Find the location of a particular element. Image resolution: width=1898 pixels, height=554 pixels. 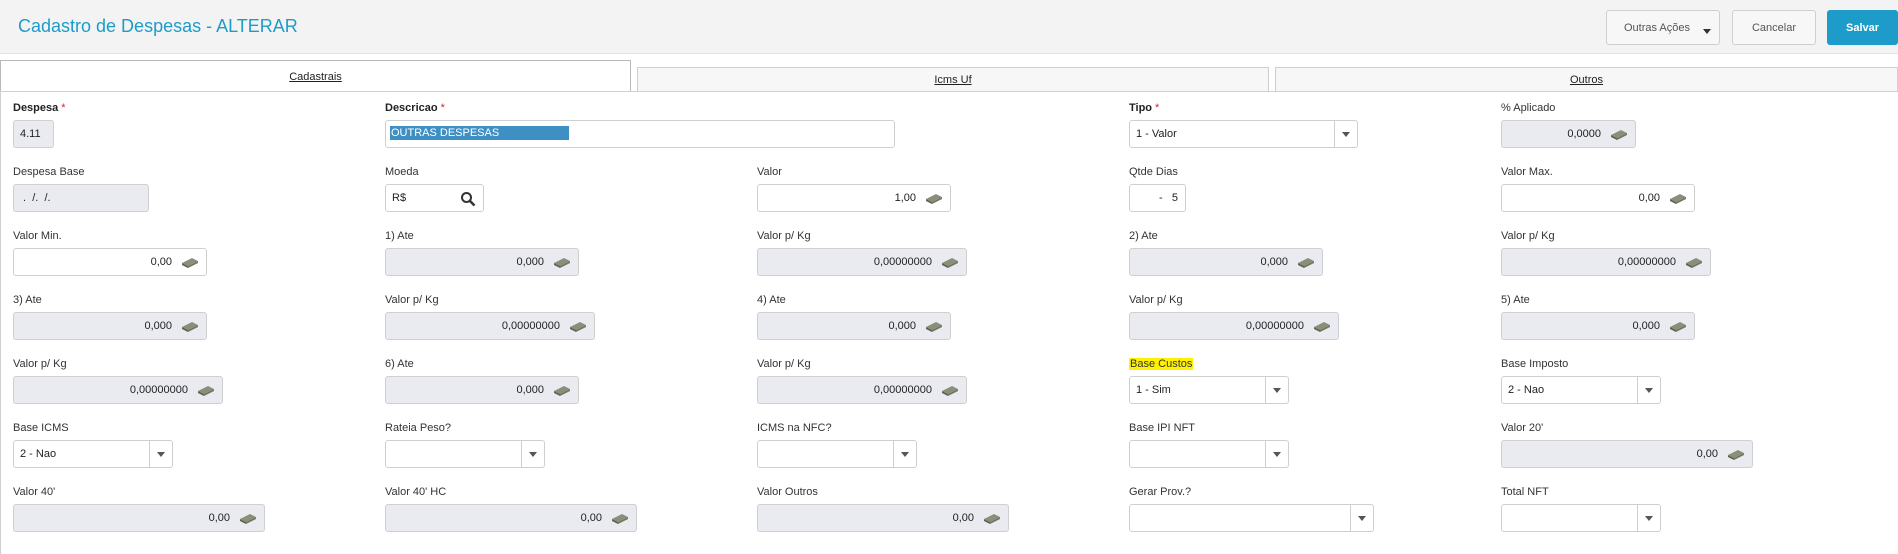

valor40hc-value: 0,00 is located at coordinates (591, 518).